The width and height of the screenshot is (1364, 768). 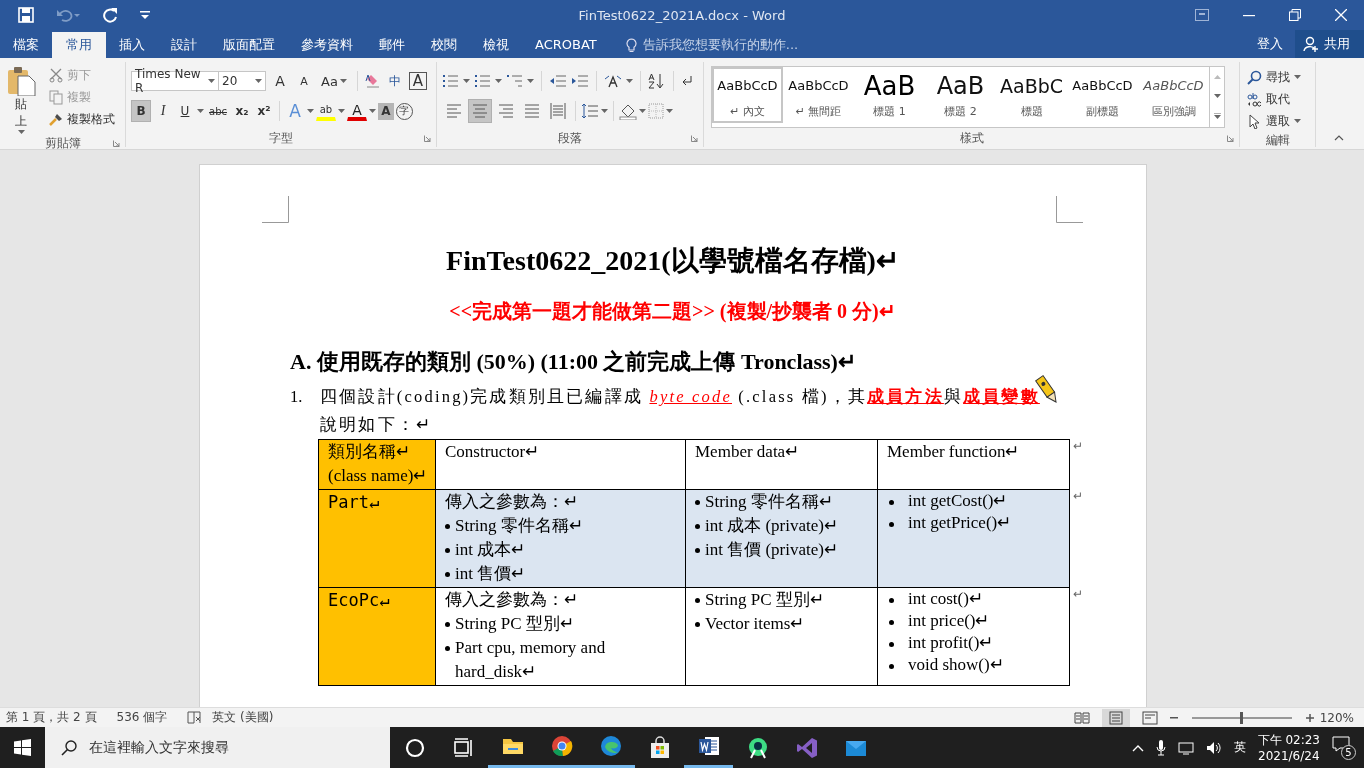 What do you see at coordinates (566, 45) in the screenshot?
I see `ribbon-tab: ACROBAT` at bounding box center [566, 45].